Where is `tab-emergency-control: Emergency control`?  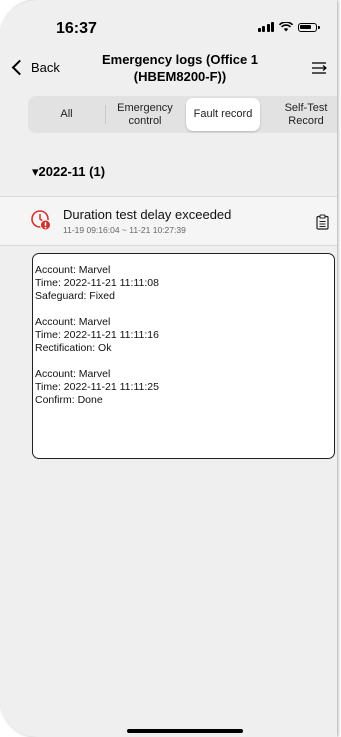
tab-emergency-control: Emergency control is located at coordinates (145, 114).